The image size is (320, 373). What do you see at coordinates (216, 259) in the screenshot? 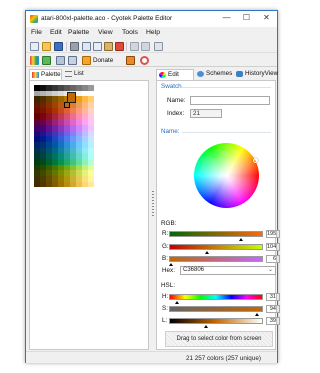
I see `blue-slider` at bounding box center [216, 259].